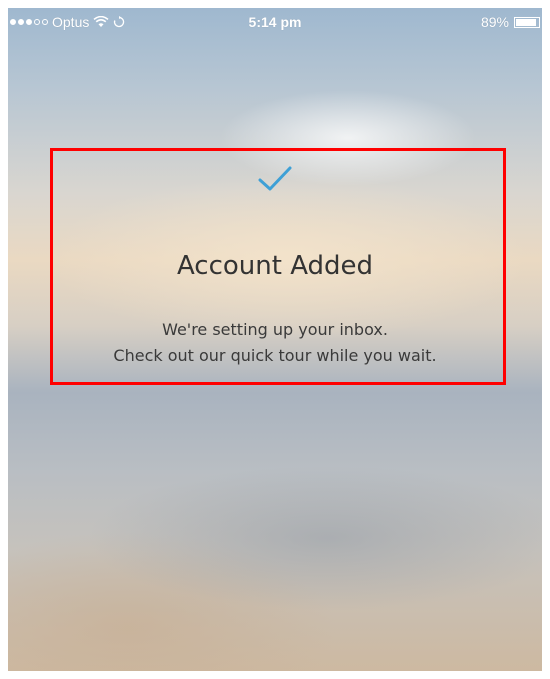  Describe the element at coordinates (275, 355) in the screenshot. I see `dialog-message-line-2: Check out our quick tour while you wait.` at that location.